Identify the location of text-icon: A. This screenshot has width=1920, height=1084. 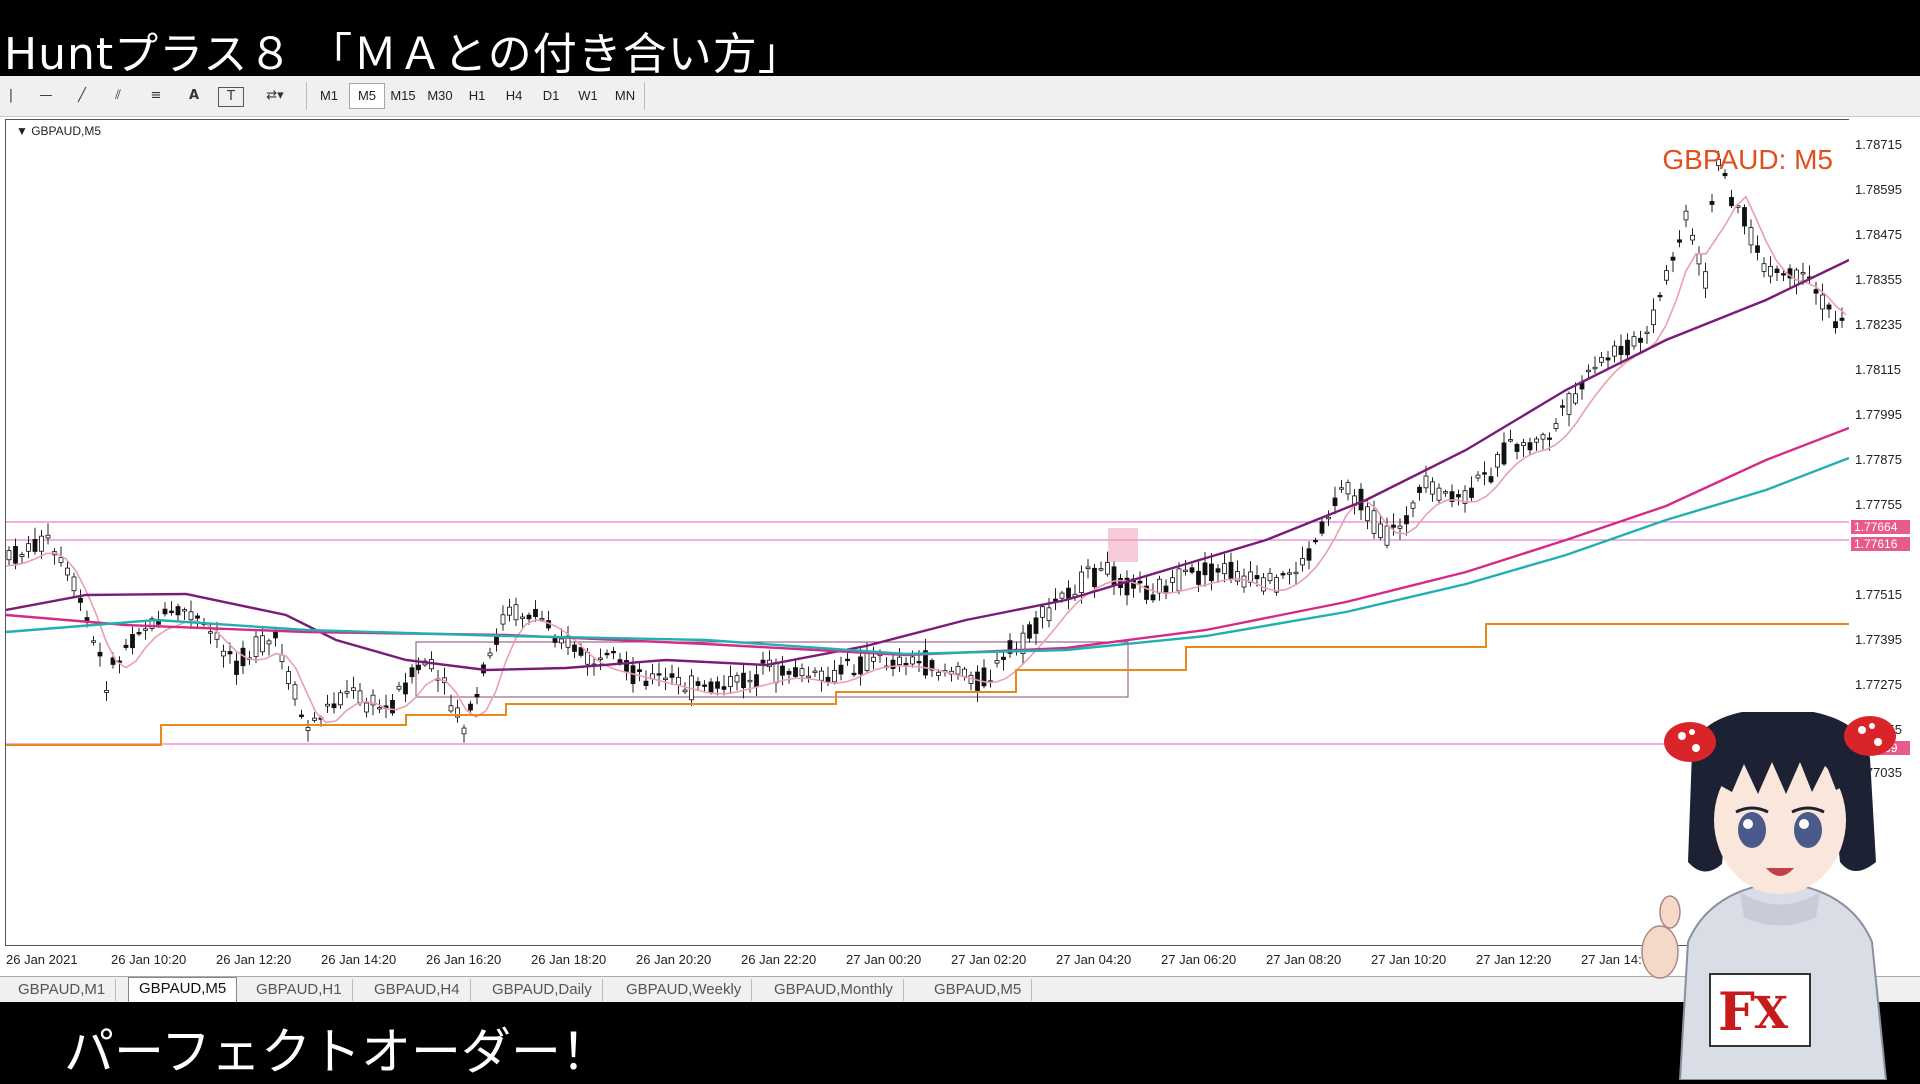
(194, 96).